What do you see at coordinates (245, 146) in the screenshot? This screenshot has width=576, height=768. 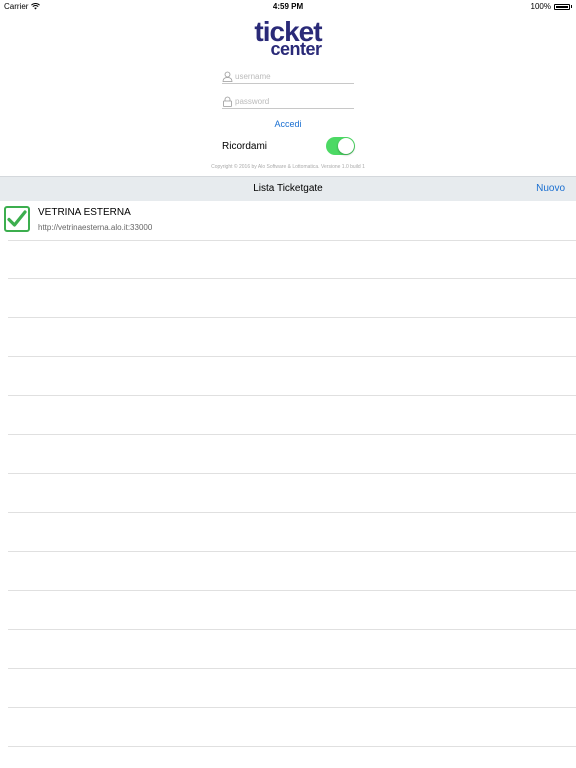 I see `remember-me-label: Ricordami` at bounding box center [245, 146].